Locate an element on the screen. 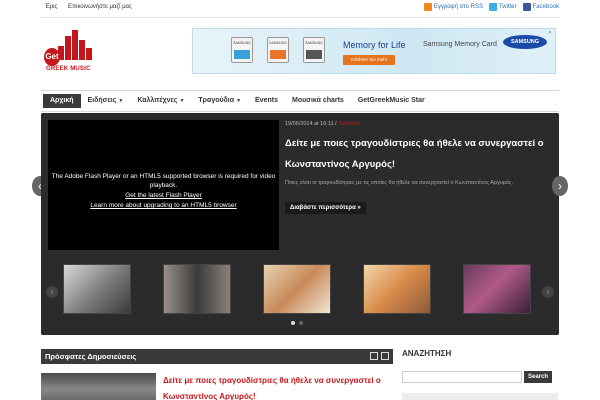  search-heading: ΑΝΑΖΗΤΗΣΗ is located at coordinates (427, 353).